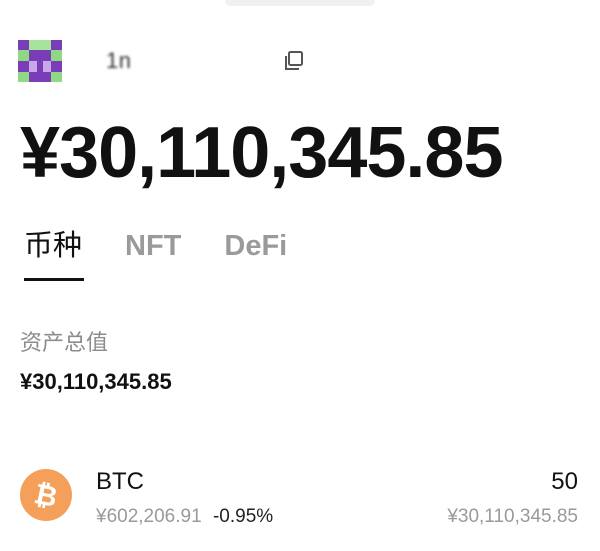 This screenshot has height=551, width=600. I want to click on copy-icon, so click(294, 61).